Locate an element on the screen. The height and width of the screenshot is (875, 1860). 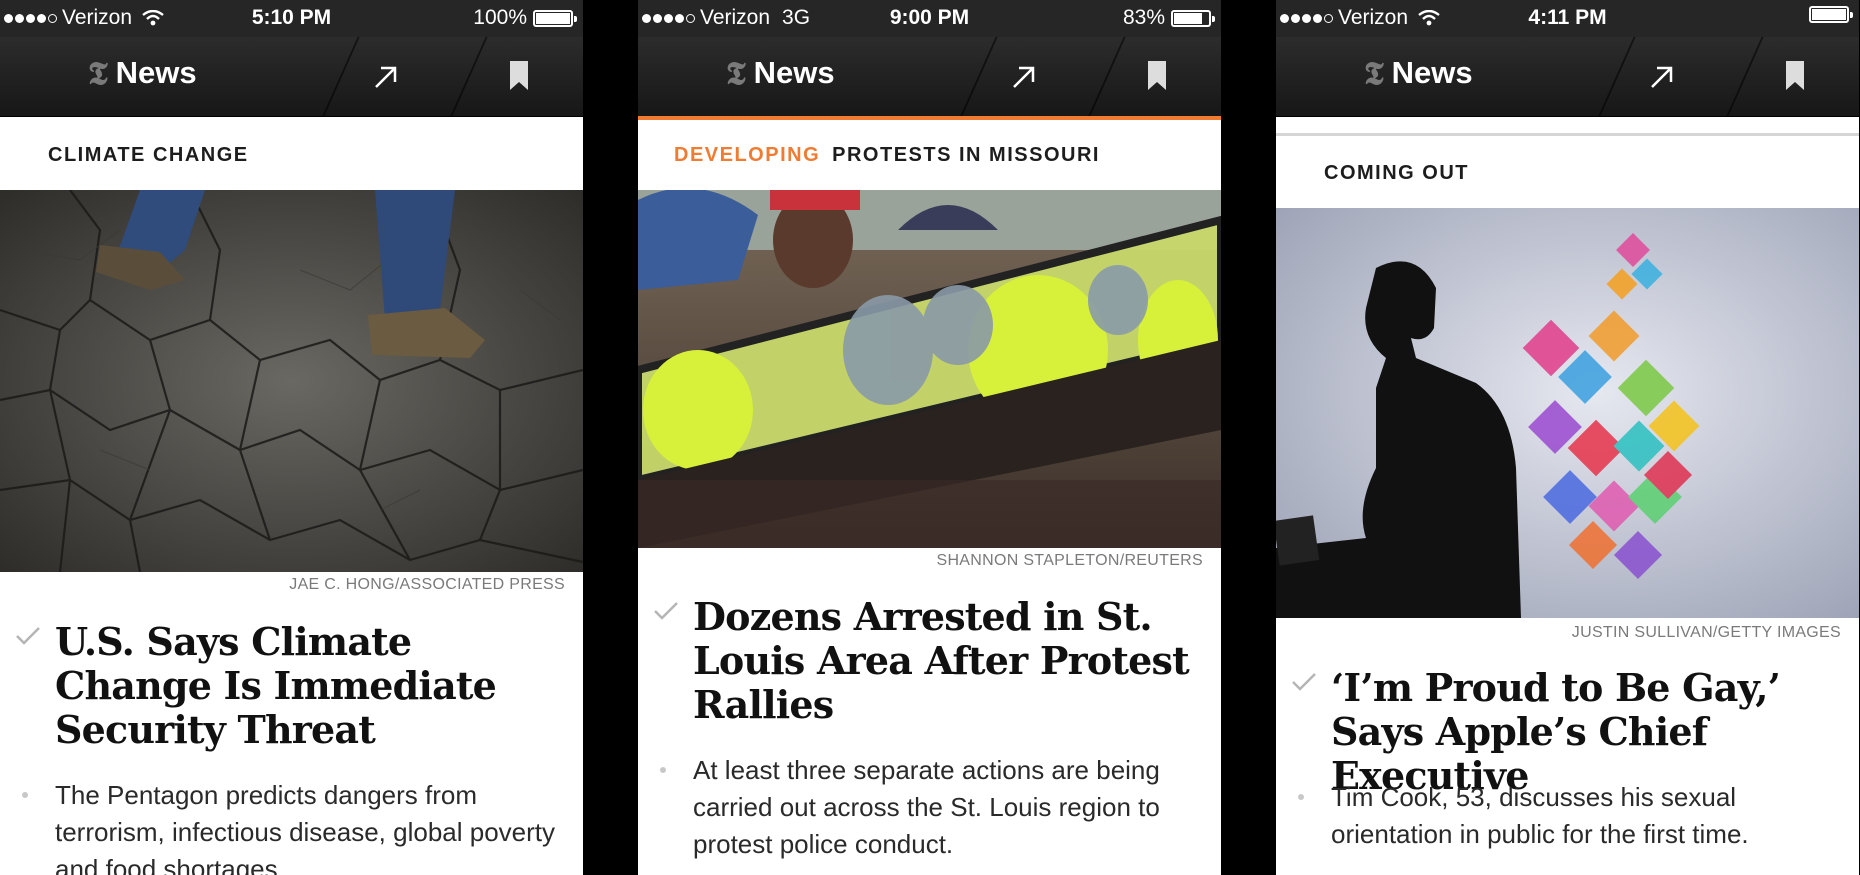
status-bar: Verizon 5:10 PM 100% is located at coordinates (291, 18).